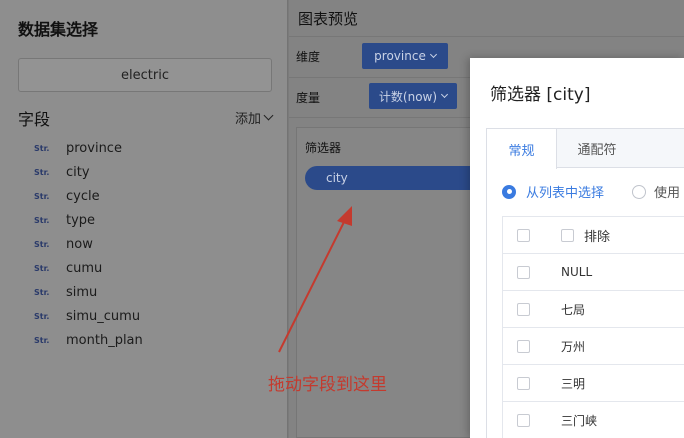  I want to click on fields-header: 字段 添加, so click(146, 117).